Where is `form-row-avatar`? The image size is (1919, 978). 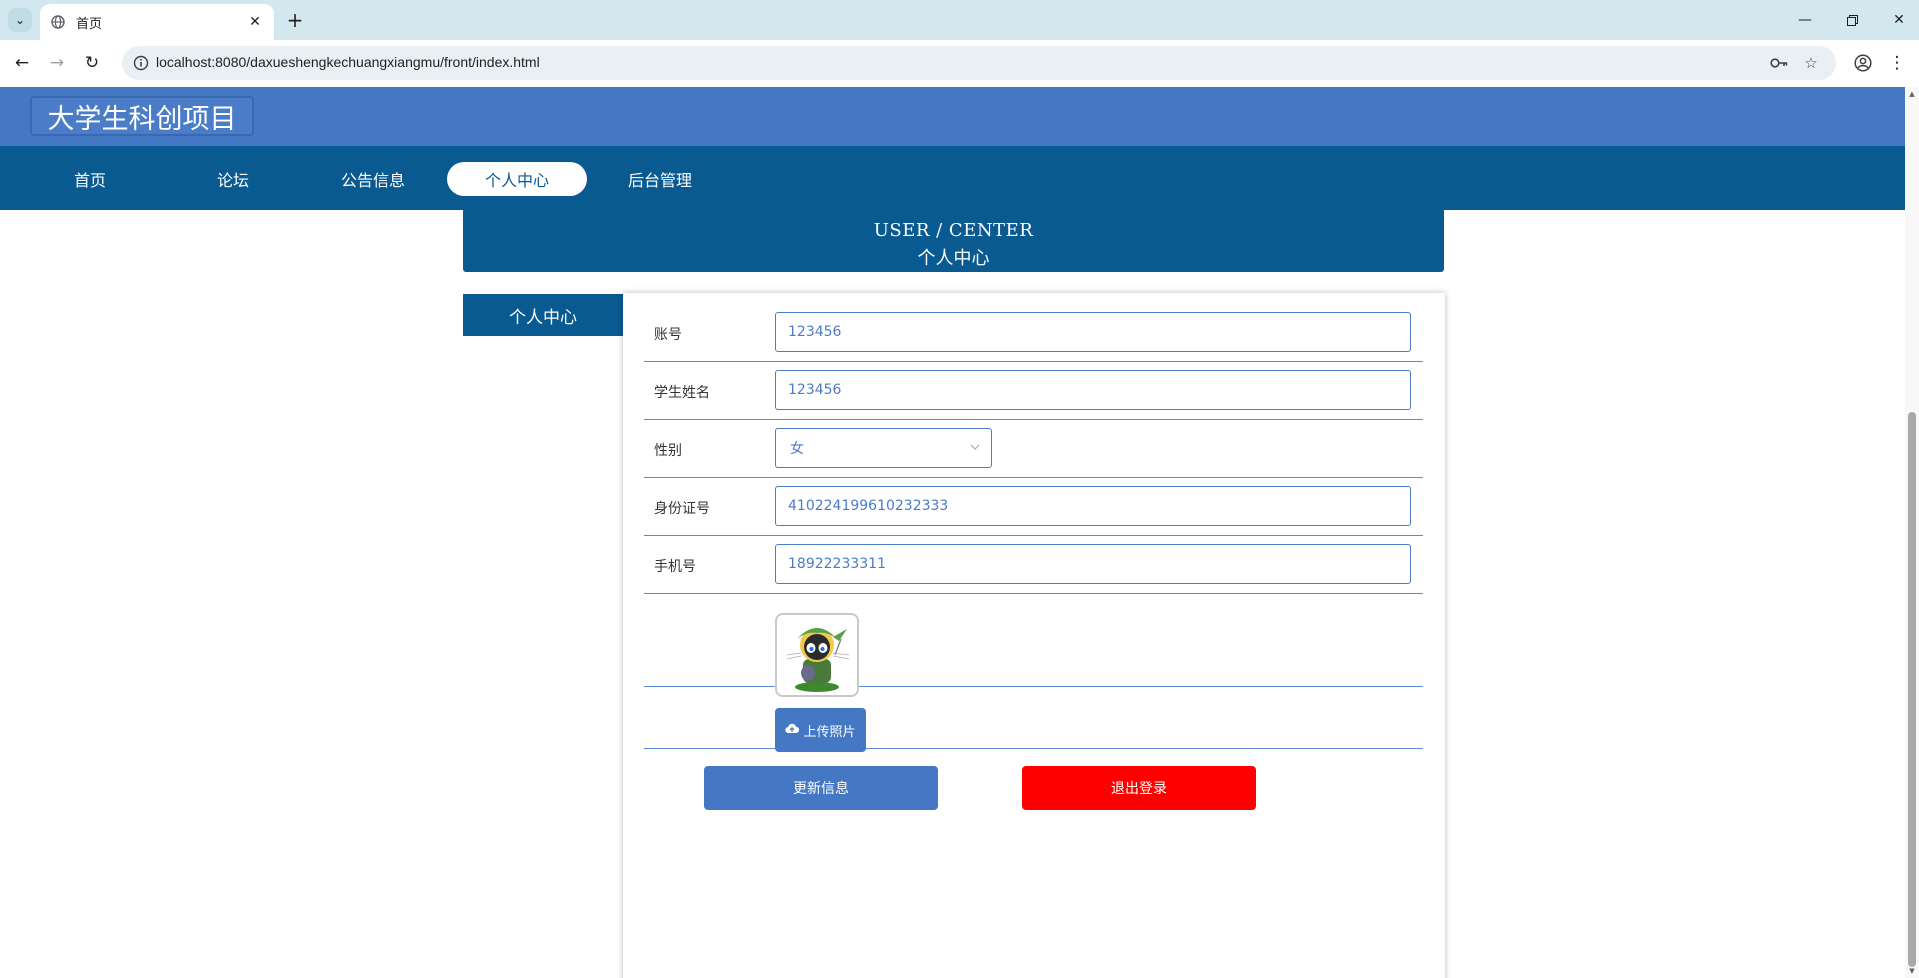 form-row-avatar is located at coordinates (1033, 646).